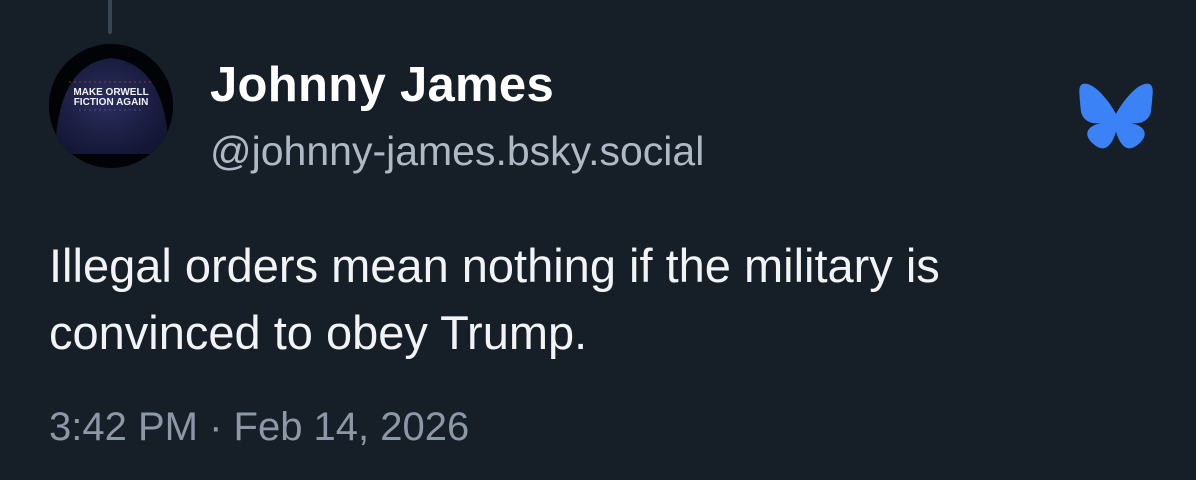 The image size is (1196, 480). I want to click on post-timestamp: 3:42 PM · Feb 14, 2026, so click(259, 427).